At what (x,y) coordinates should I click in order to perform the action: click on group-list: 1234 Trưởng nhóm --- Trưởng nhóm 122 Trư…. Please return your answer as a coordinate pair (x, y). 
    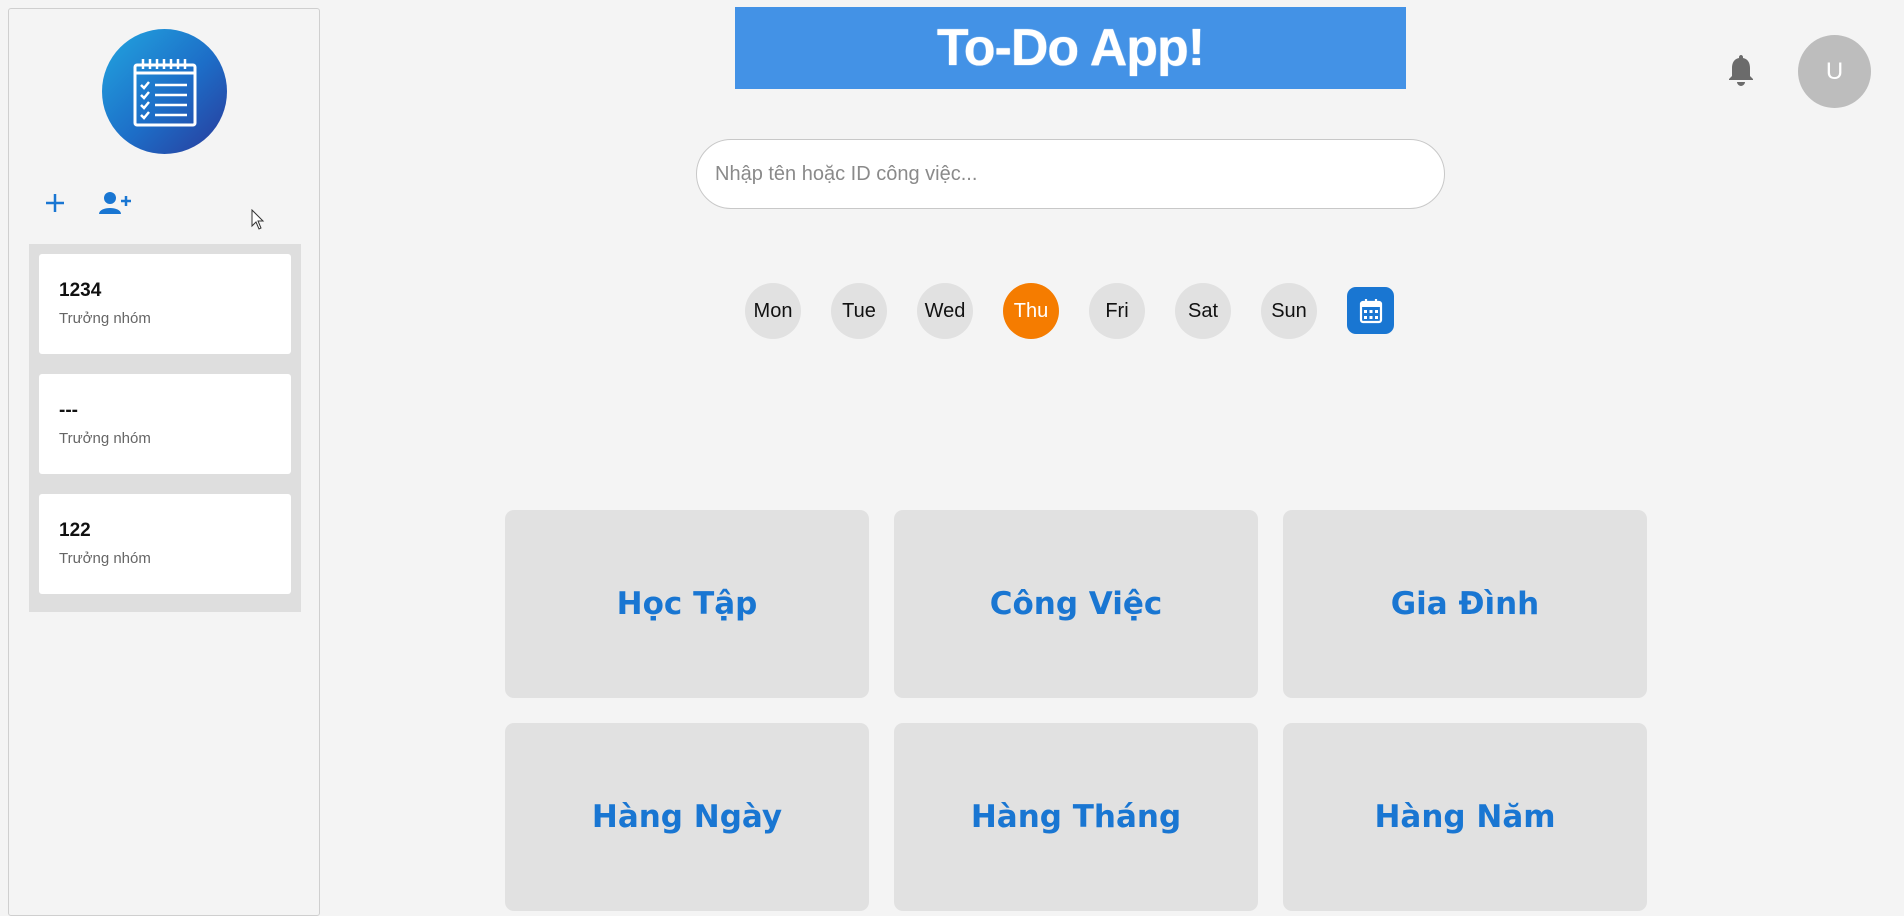
    Looking at the image, I should click on (165, 428).